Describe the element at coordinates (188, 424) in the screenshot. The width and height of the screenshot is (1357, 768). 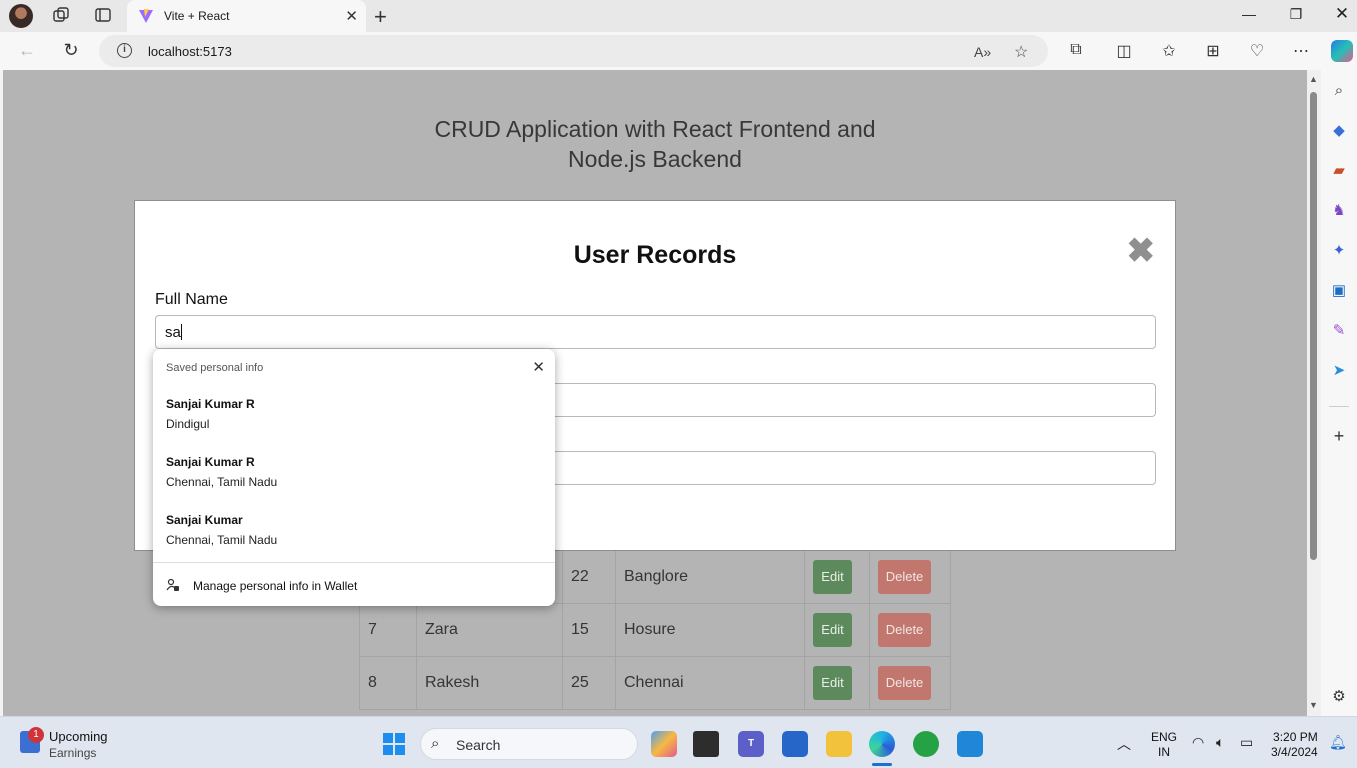
I see `suggestion-address: Dindigul` at that location.